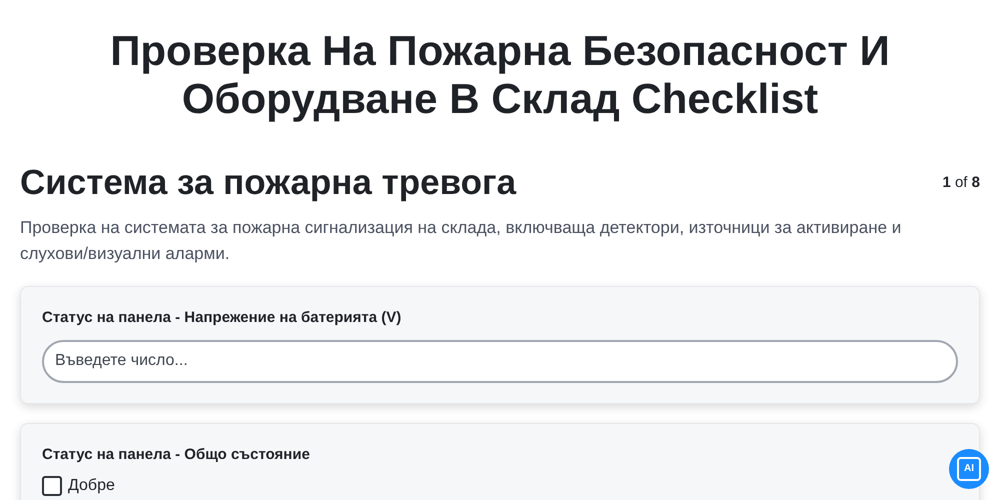 The image size is (1000, 500). I want to click on section-heading: Система за пожарна тревога, so click(268, 183).